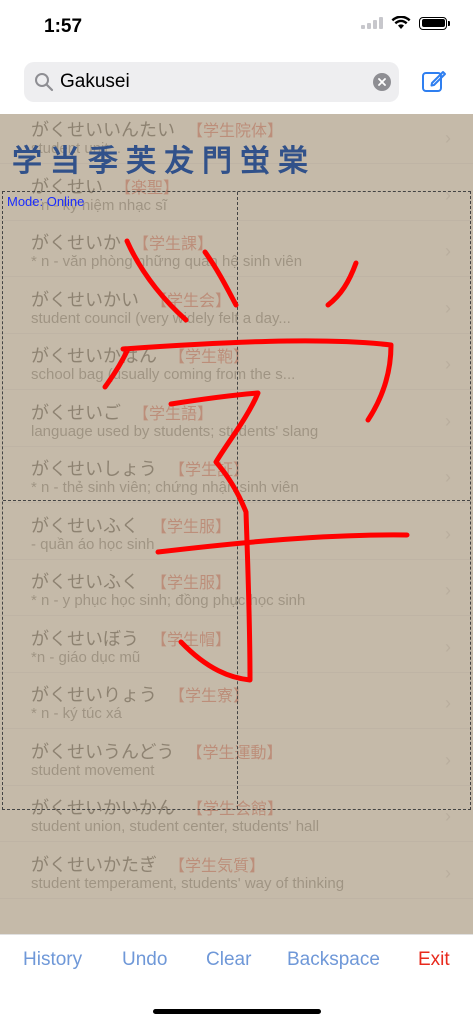 Image resolution: width=473 pixels, height=1024 pixels. I want to click on compose-icon, so click(434, 81).